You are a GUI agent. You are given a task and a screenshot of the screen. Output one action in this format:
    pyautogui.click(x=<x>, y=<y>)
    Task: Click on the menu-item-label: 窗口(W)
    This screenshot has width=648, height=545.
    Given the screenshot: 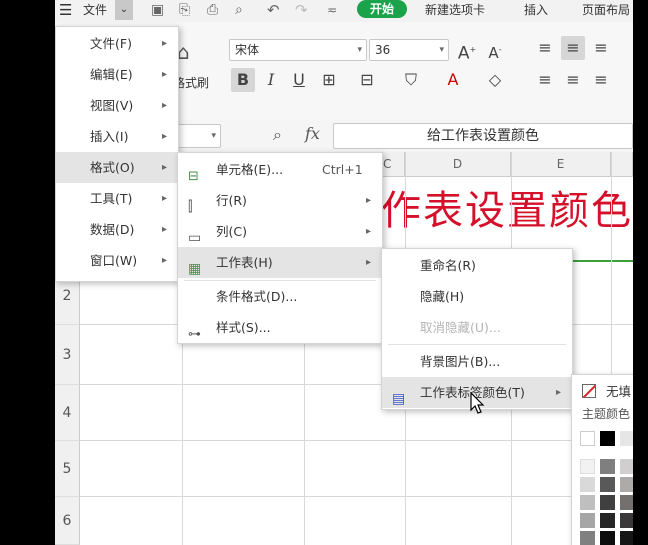 What is the action you would take?
    pyautogui.click(x=114, y=260)
    